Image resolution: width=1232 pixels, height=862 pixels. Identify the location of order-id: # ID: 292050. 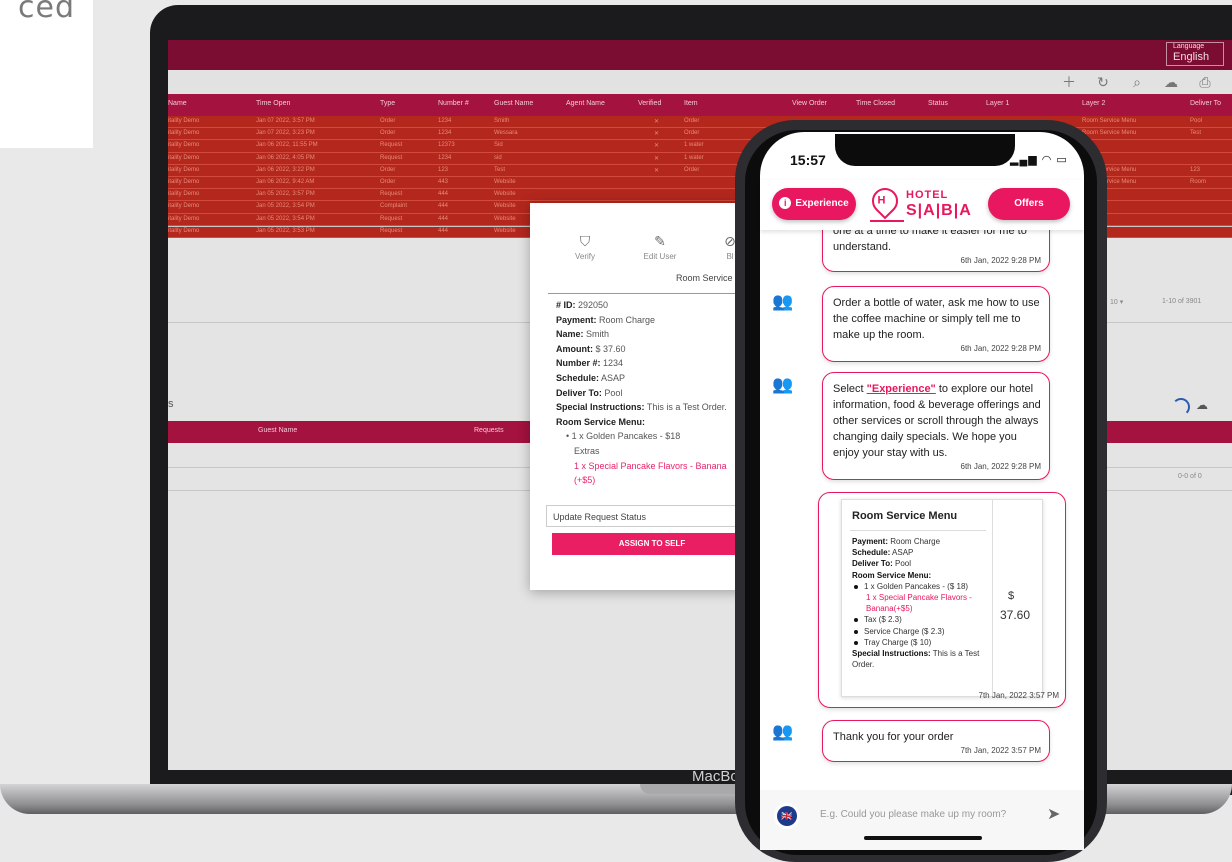
(582, 305).